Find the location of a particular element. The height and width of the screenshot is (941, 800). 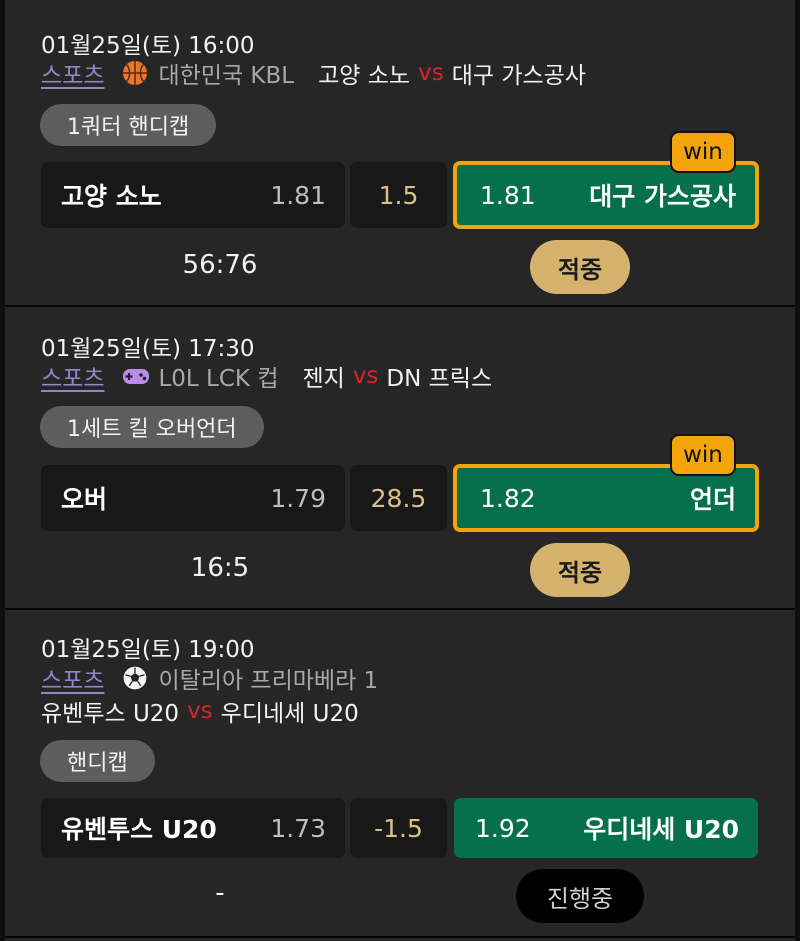

away-odds: 1.92 is located at coordinates (503, 828).